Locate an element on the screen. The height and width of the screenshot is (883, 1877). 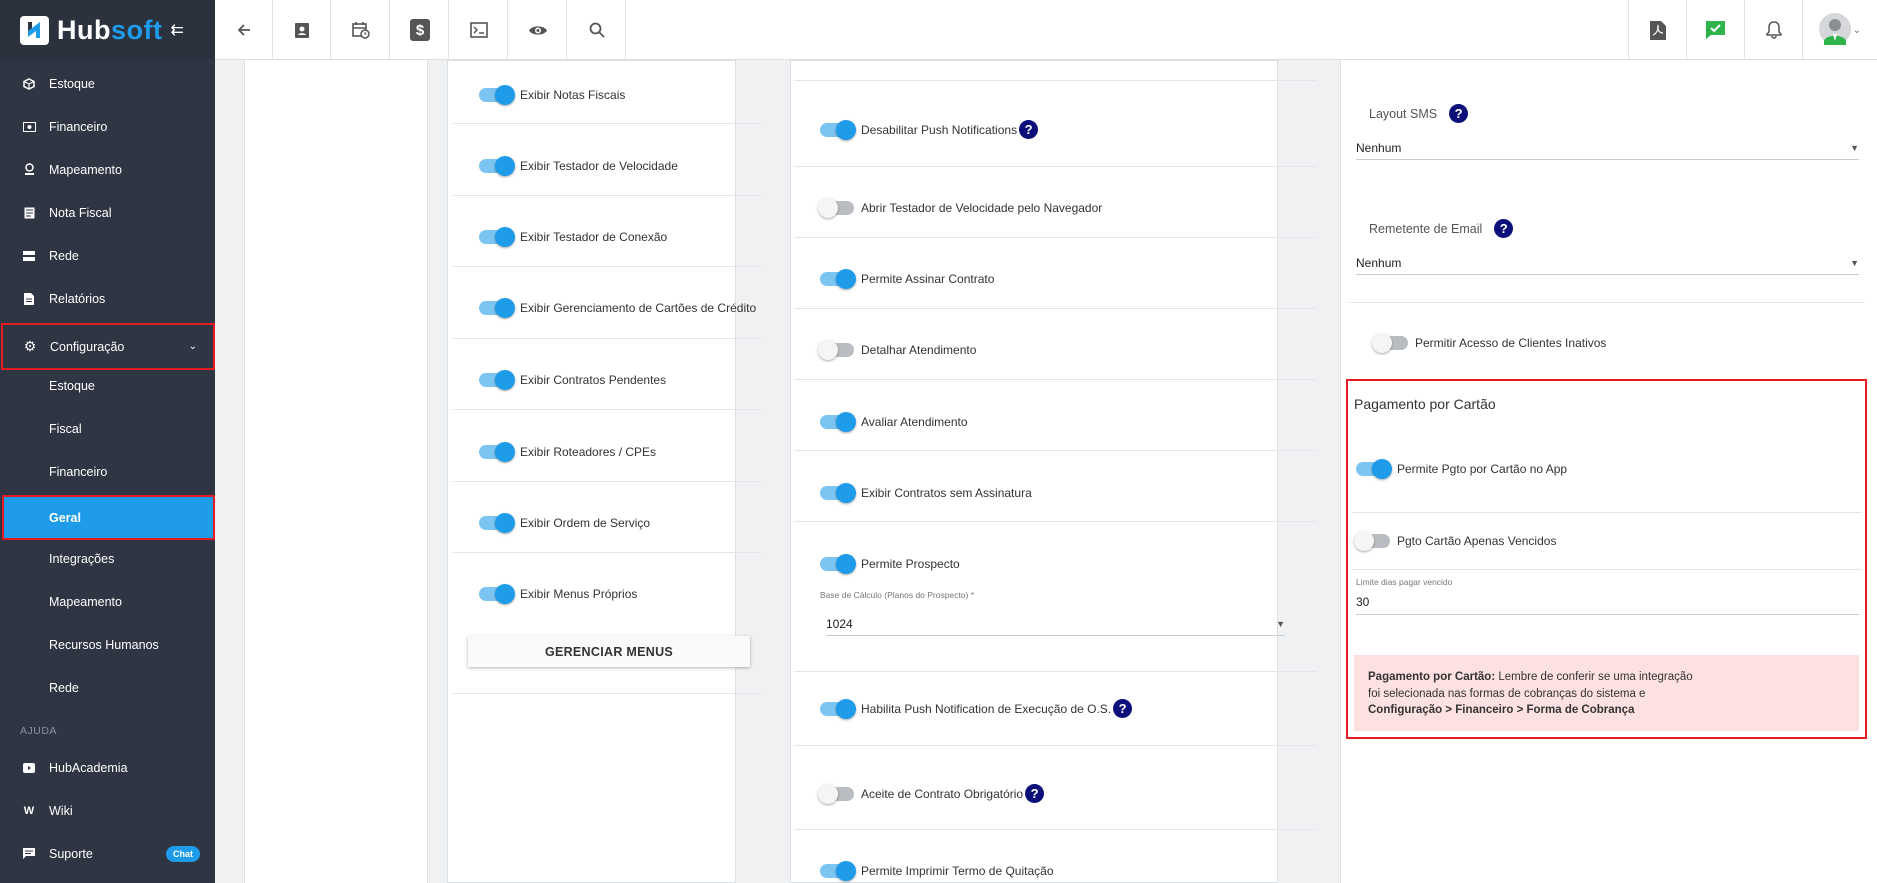
bell-icon is located at coordinates (1773, 30).